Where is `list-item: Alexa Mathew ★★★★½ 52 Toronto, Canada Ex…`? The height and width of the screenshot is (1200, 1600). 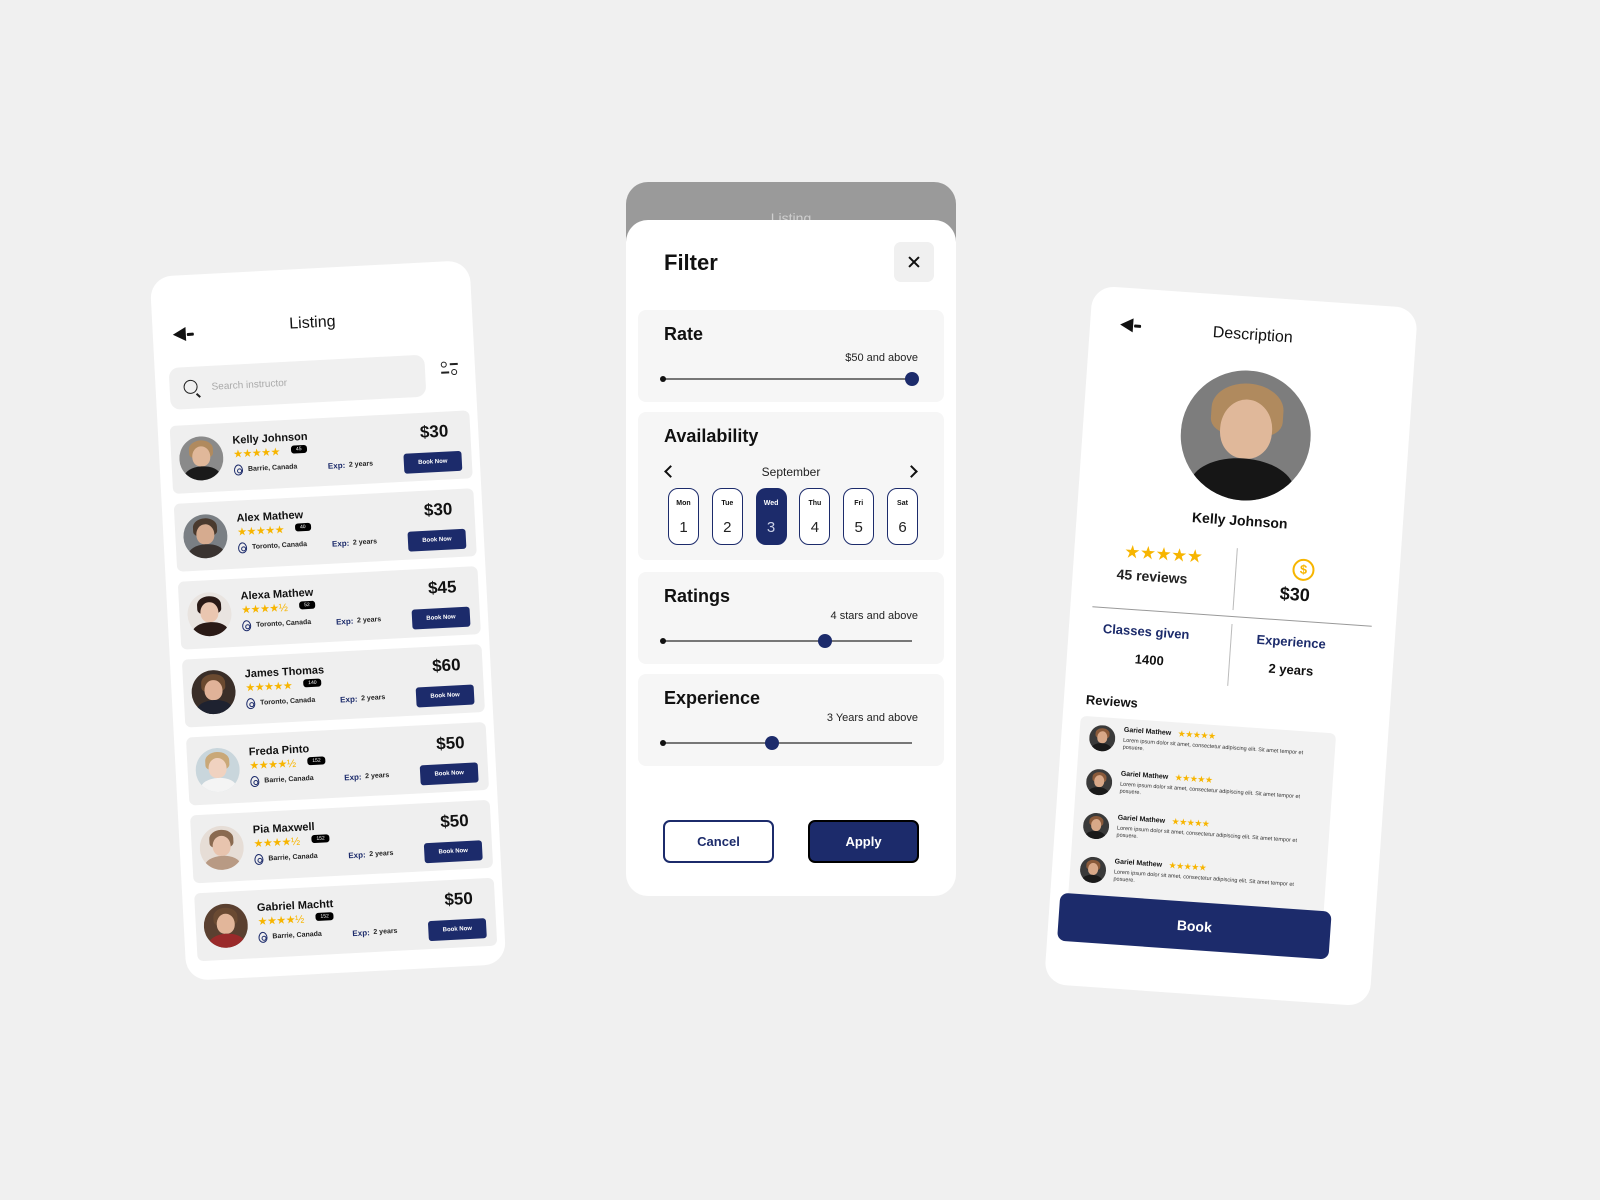
list-item: Alexa Mathew ★★★★½ 52 Toronto, Canada Ex… is located at coordinates (329, 608).